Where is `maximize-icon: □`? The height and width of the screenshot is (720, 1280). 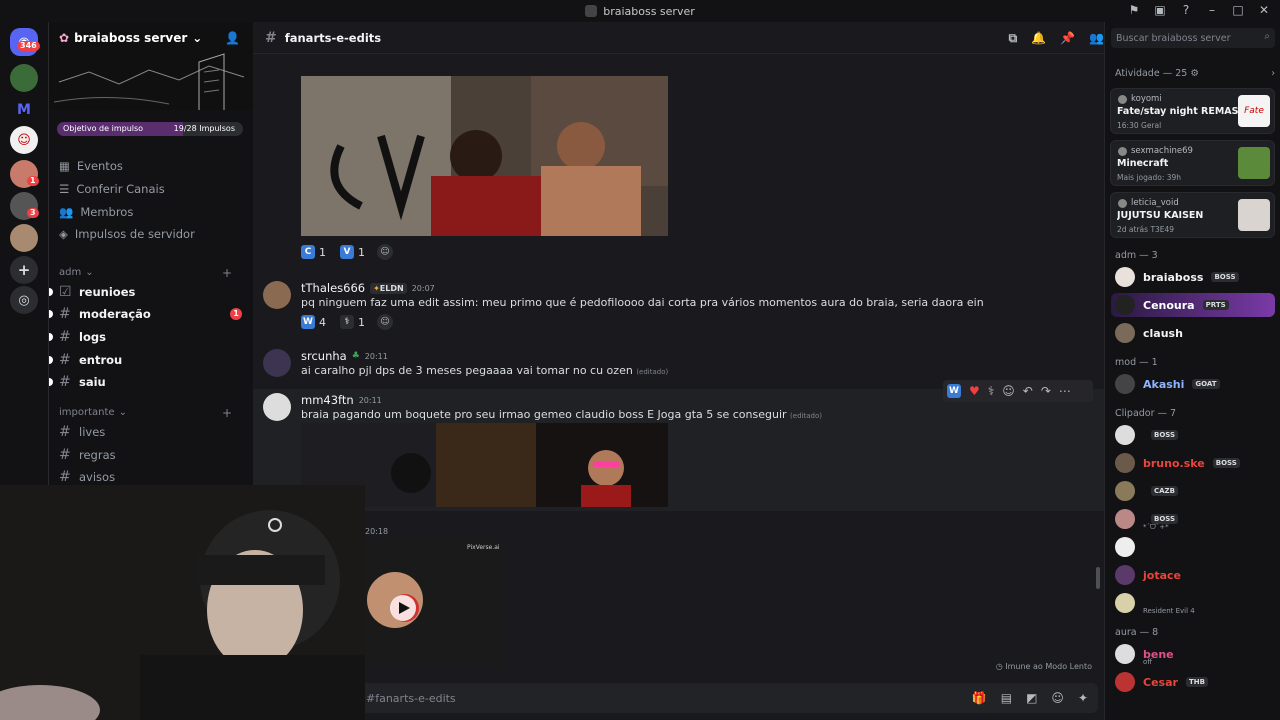
maximize-icon: □ is located at coordinates (1238, 10).